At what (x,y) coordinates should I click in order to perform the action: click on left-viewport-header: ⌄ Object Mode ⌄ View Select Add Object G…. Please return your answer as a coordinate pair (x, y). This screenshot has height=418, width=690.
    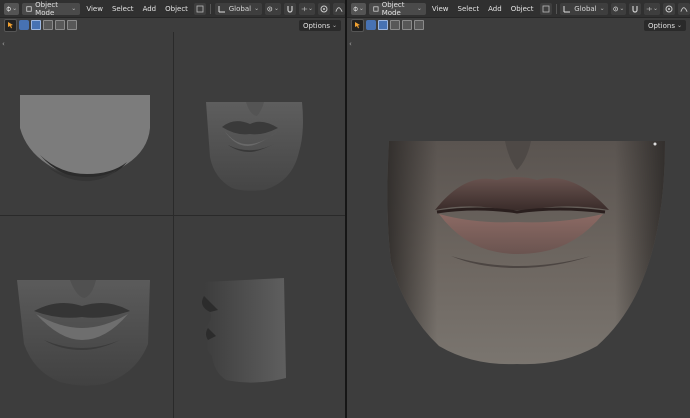
    Looking at the image, I should click on (172, 9).